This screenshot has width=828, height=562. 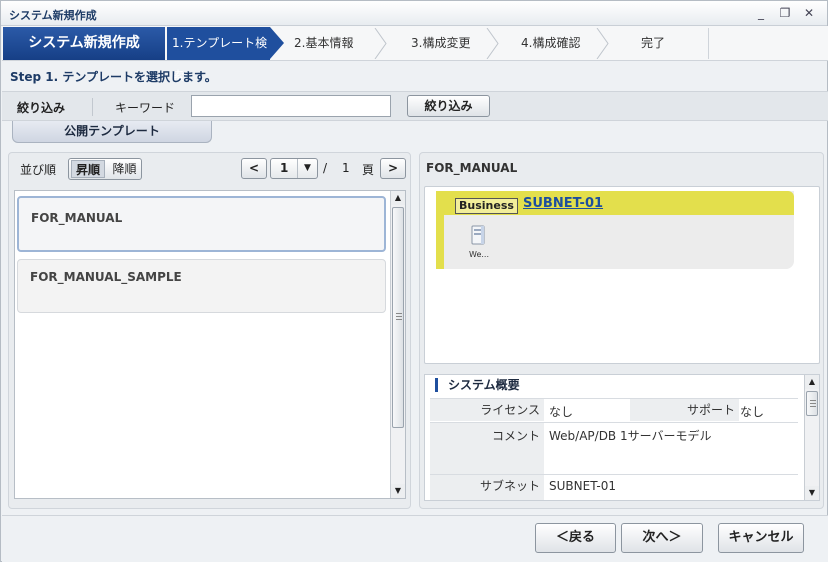 I want to click on back-button: ＜戻る, so click(x=575, y=538).